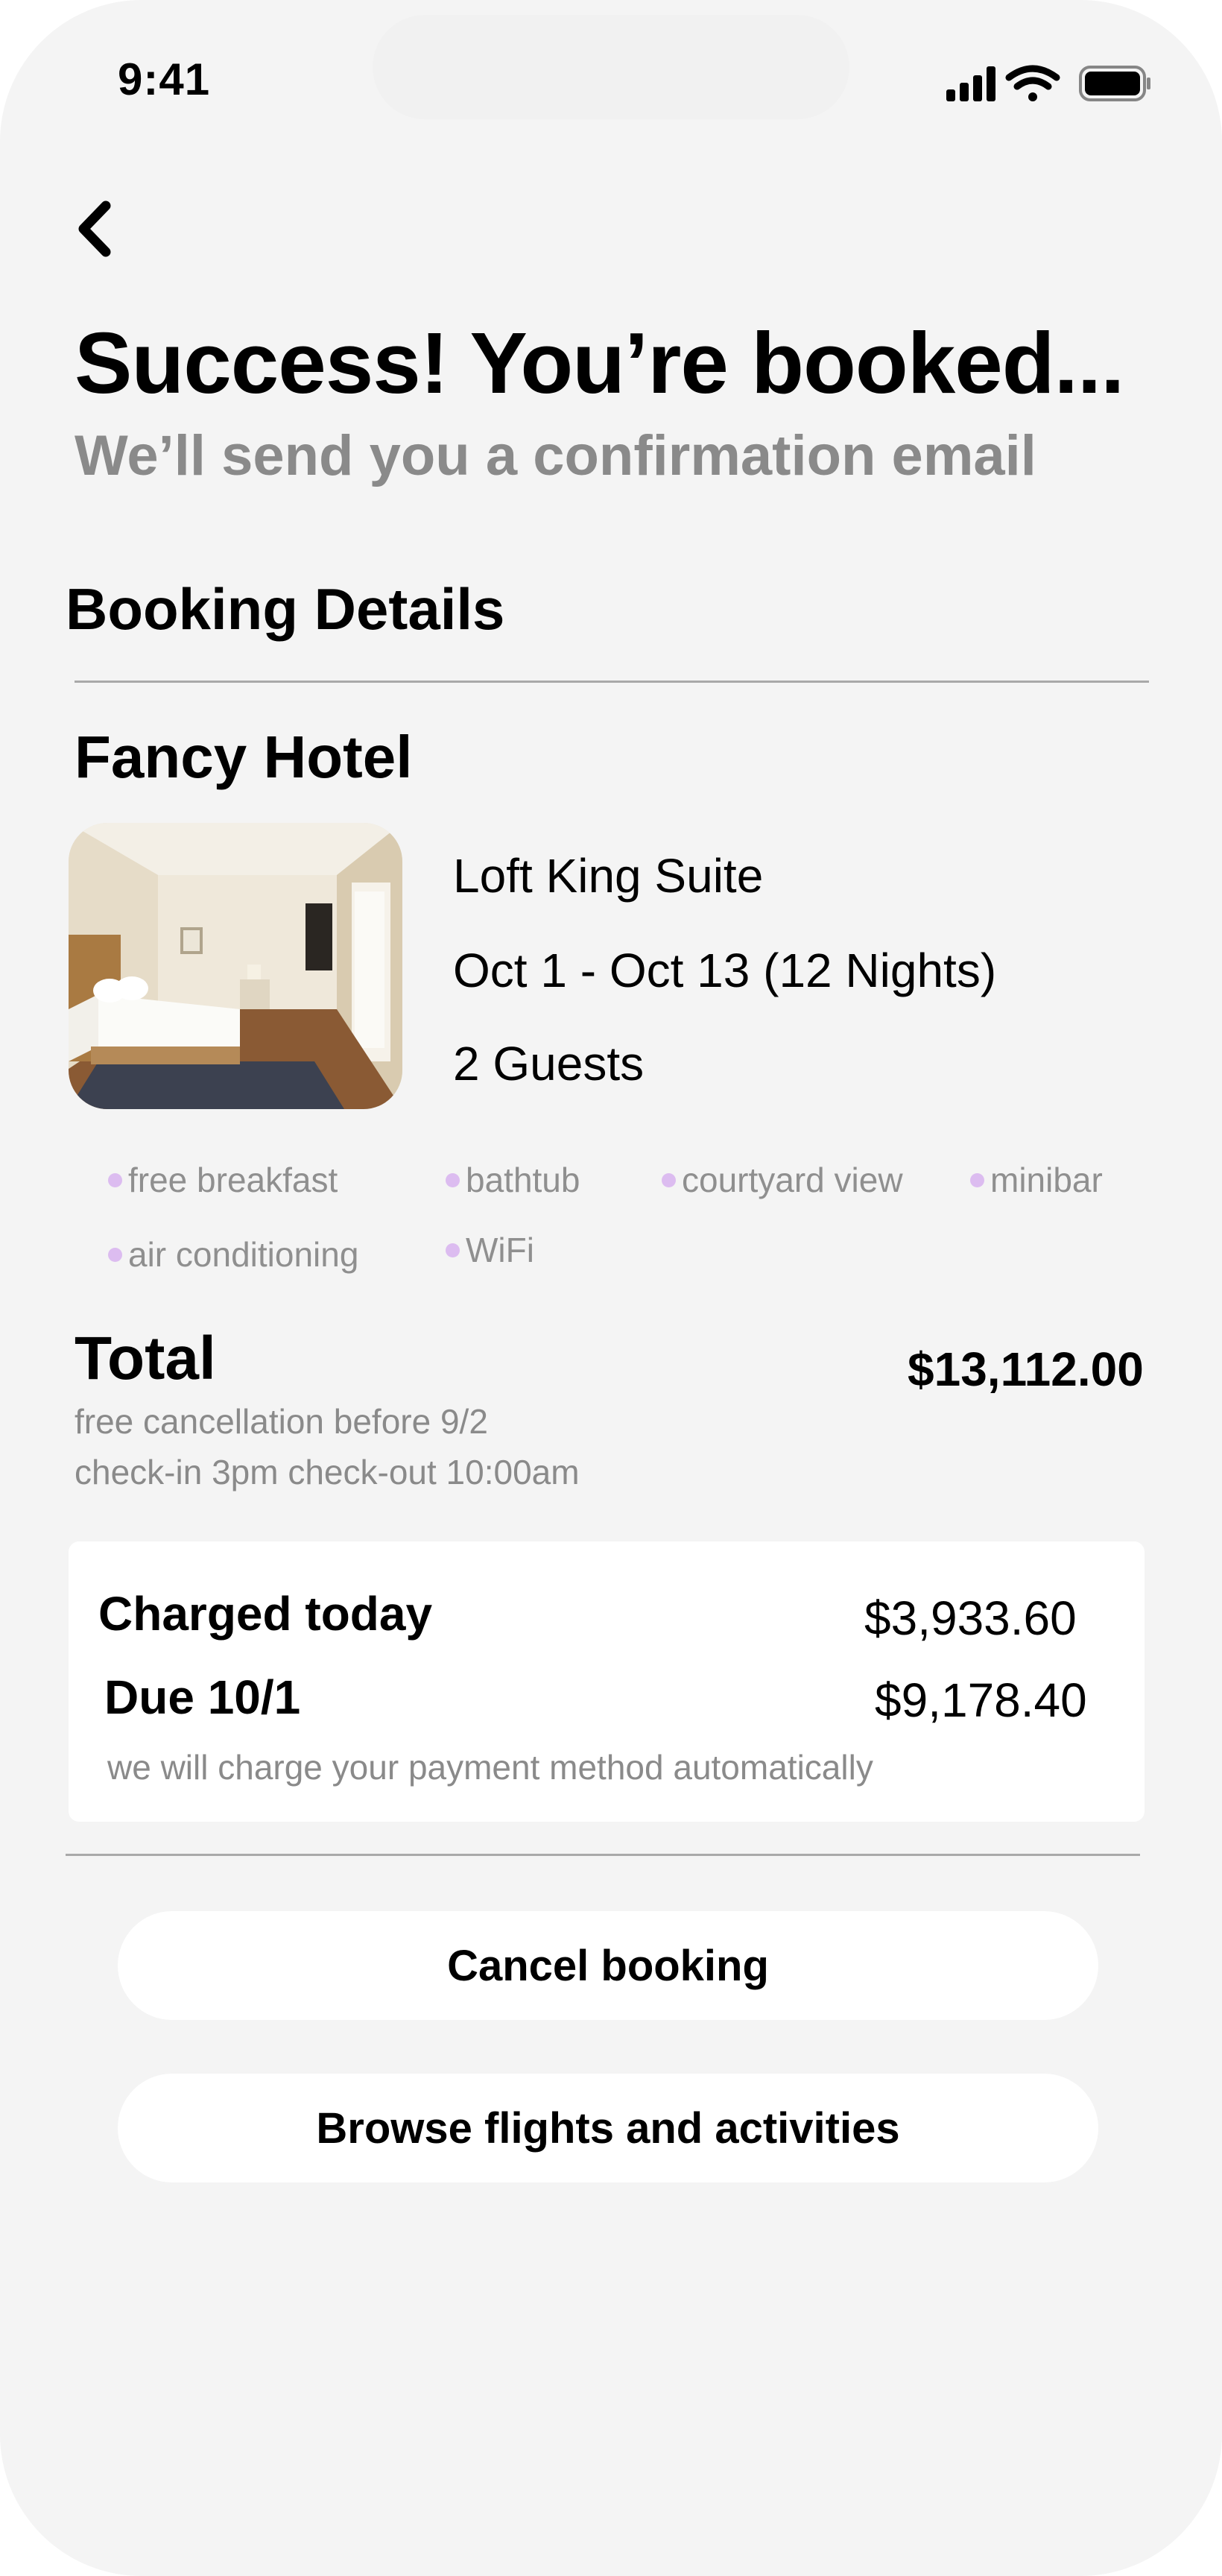 This screenshot has width=1222, height=2576. What do you see at coordinates (970, 1618) in the screenshot?
I see `charged-today-amount: $3,933.60` at bounding box center [970, 1618].